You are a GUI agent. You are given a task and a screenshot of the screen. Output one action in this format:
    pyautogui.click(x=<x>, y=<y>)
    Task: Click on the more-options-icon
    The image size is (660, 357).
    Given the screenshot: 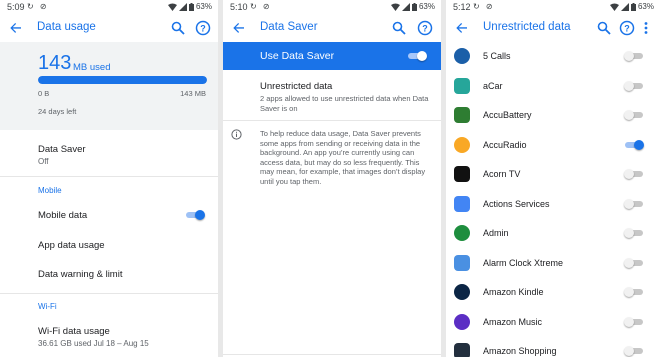 What is the action you would take?
    pyautogui.click(x=646, y=28)
    